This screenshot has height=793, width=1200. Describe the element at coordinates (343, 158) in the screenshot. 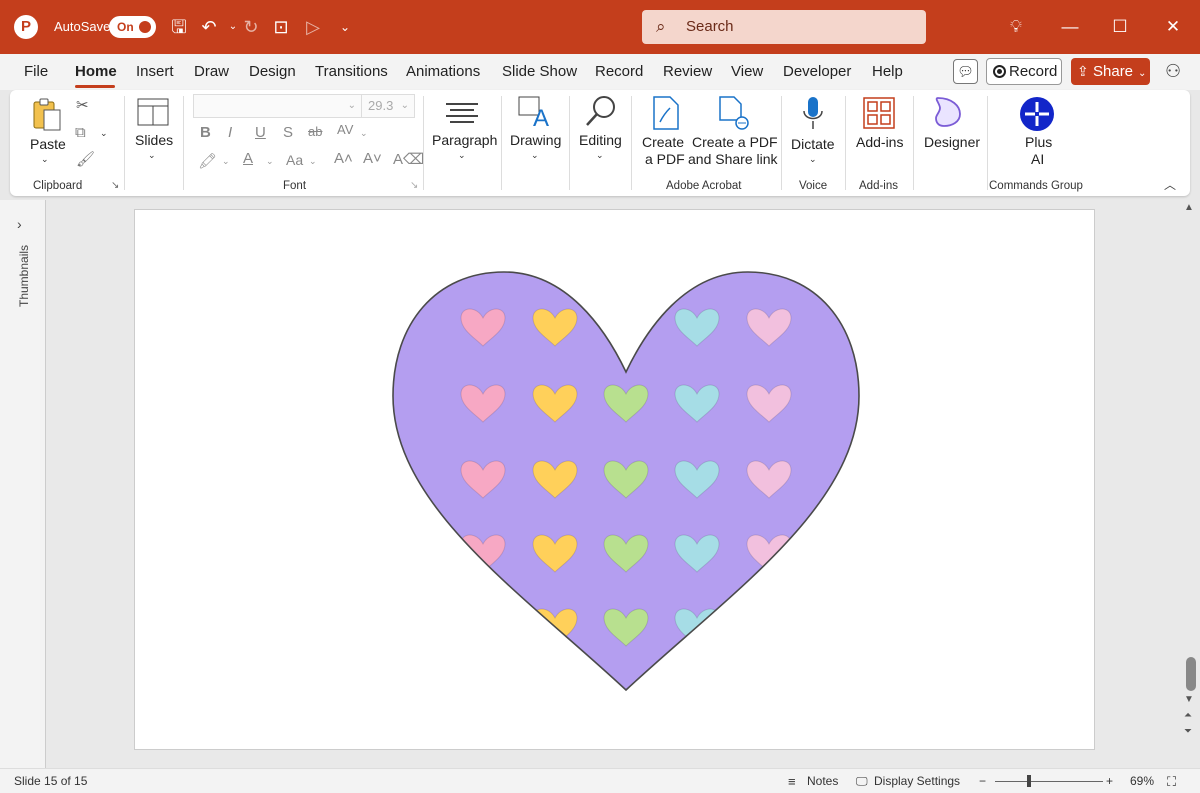

I see `increase-font-icon: A˄` at that location.